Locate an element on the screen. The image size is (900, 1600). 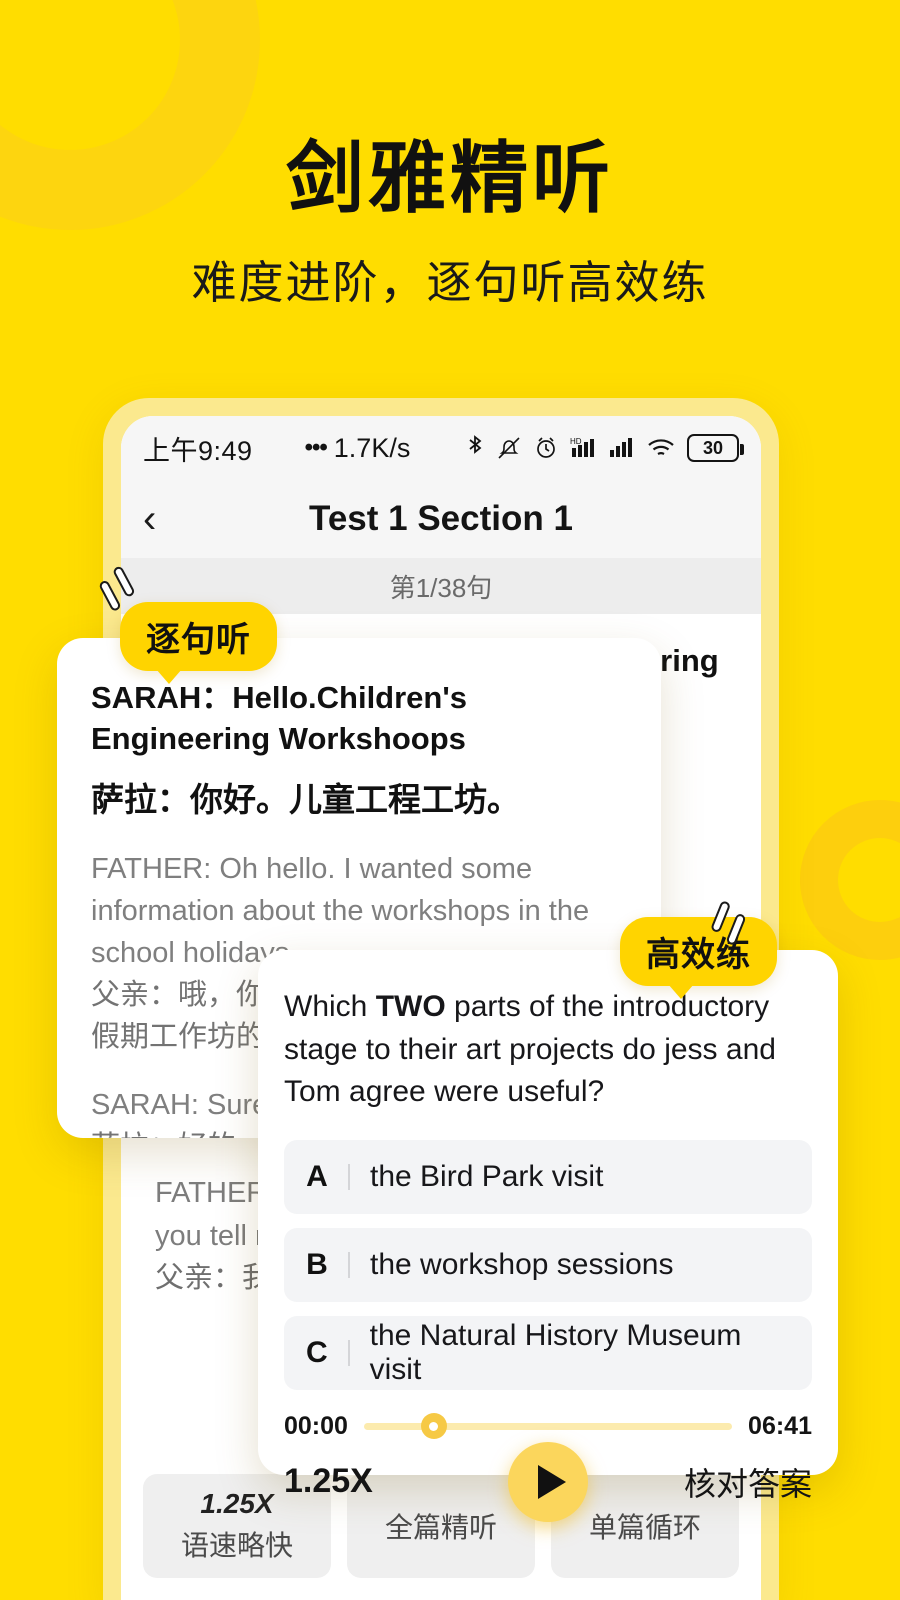
status-time: 上午9:49 is located at coordinates (198, 450).